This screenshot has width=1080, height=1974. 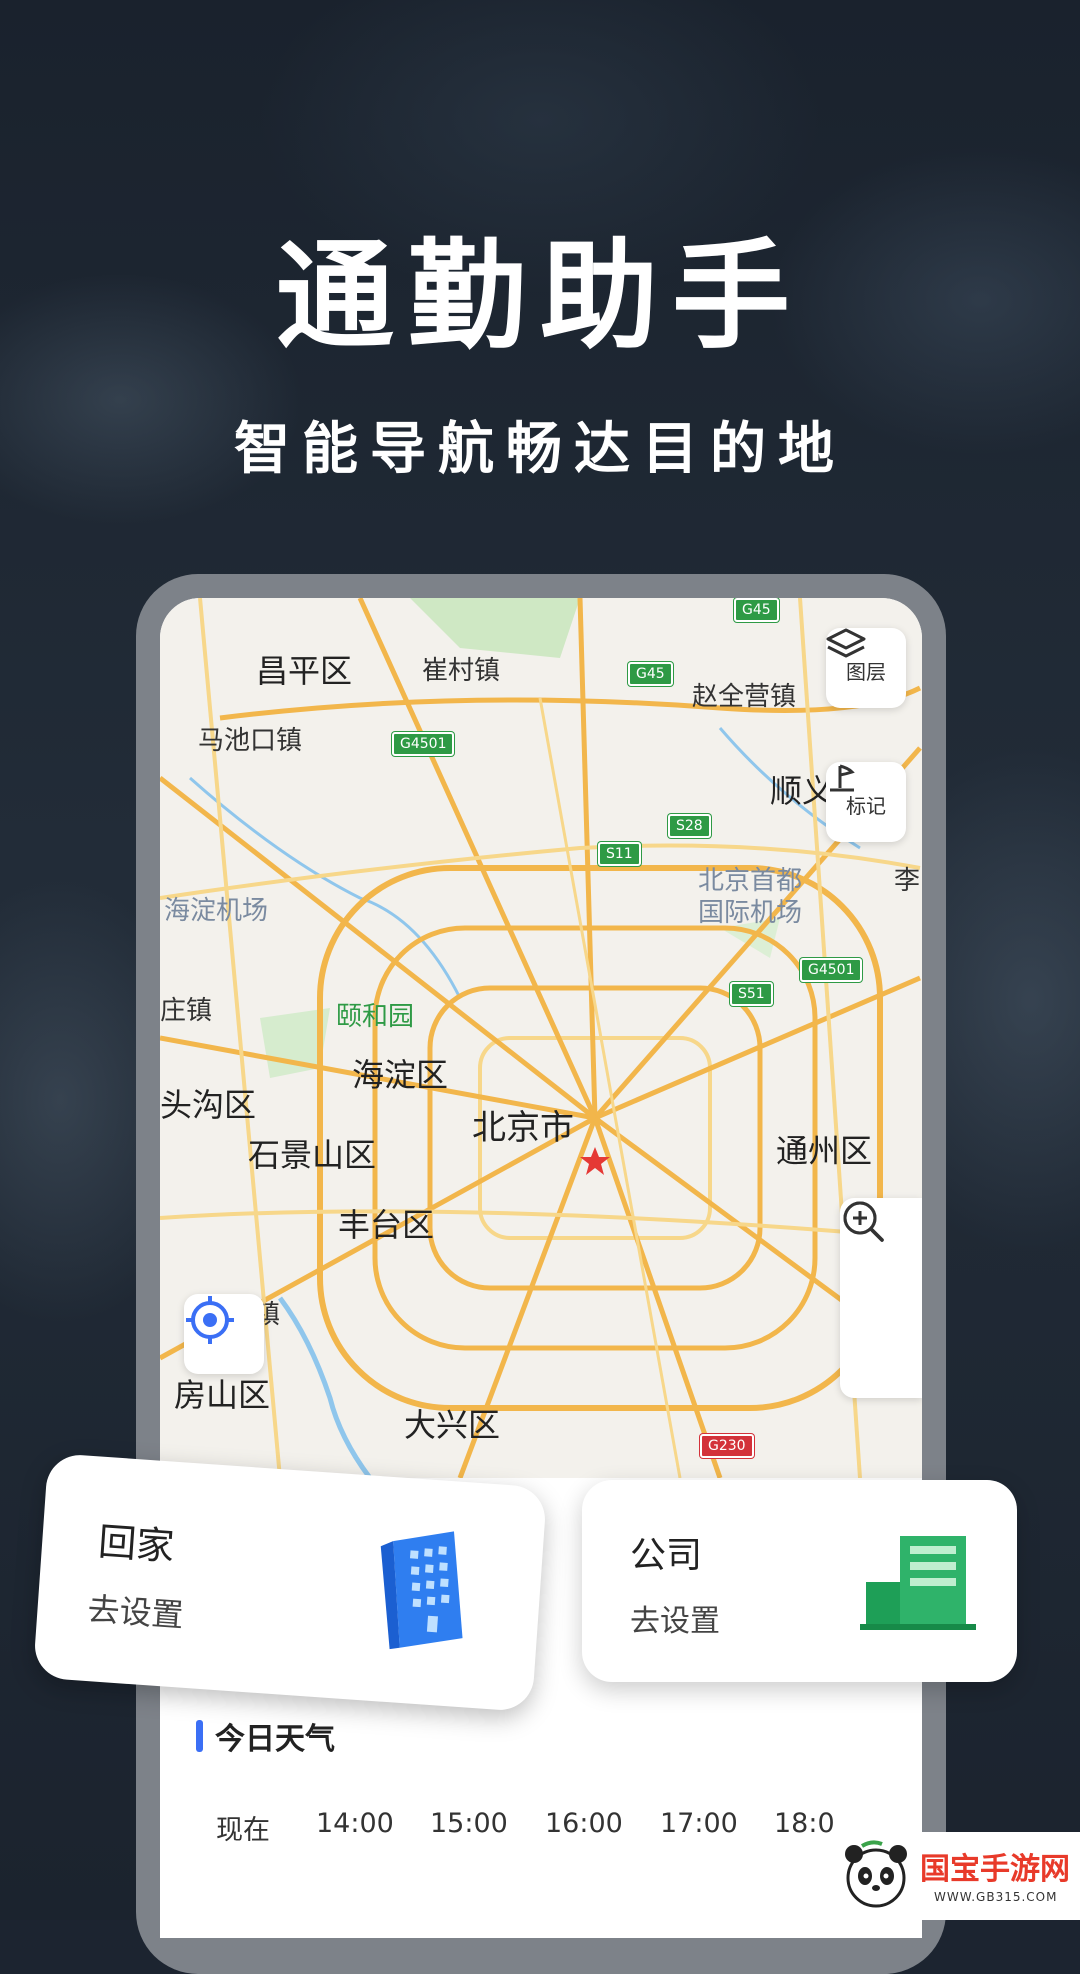 What do you see at coordinates (355, 1823) in the screenshot?
I see `weather-time: 14:00` at bounding box center [355, 1823].